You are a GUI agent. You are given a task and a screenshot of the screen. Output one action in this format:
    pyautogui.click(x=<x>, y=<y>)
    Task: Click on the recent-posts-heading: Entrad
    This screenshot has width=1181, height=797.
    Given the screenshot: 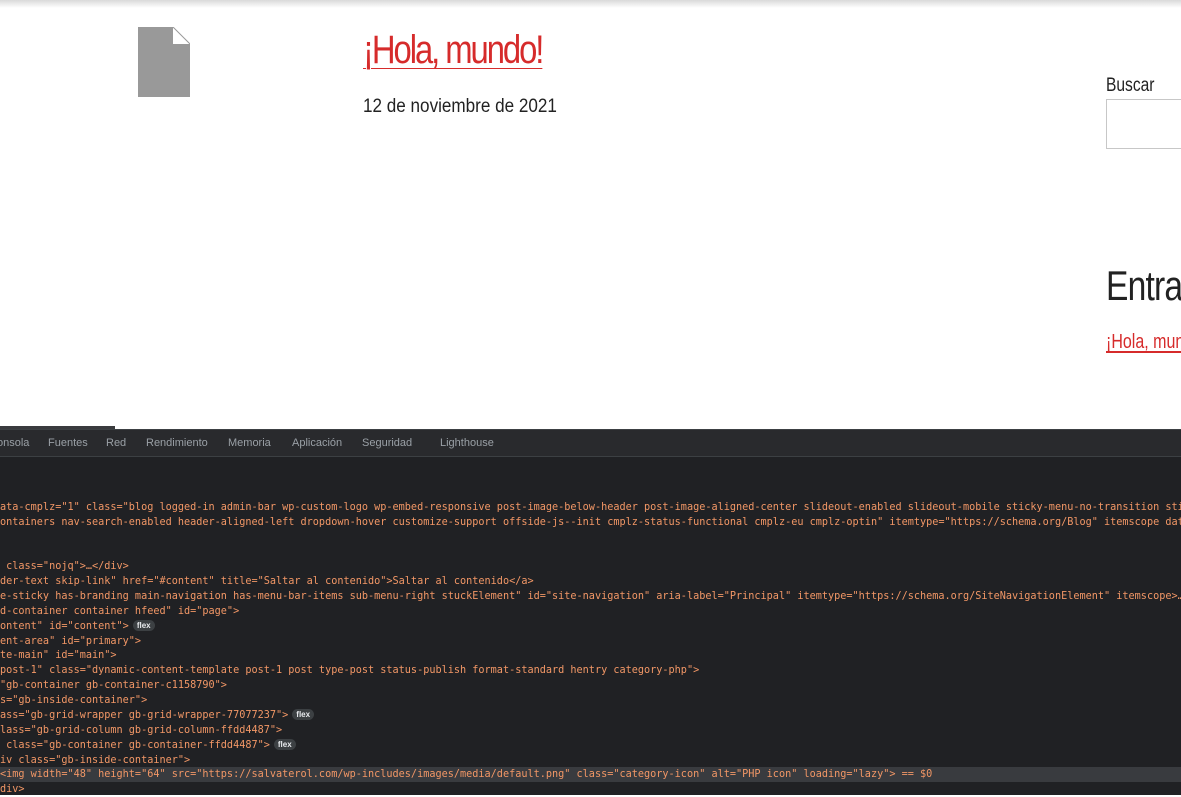 What is the action you would take?
    pyautogui.click(x=1143, y=285)
    